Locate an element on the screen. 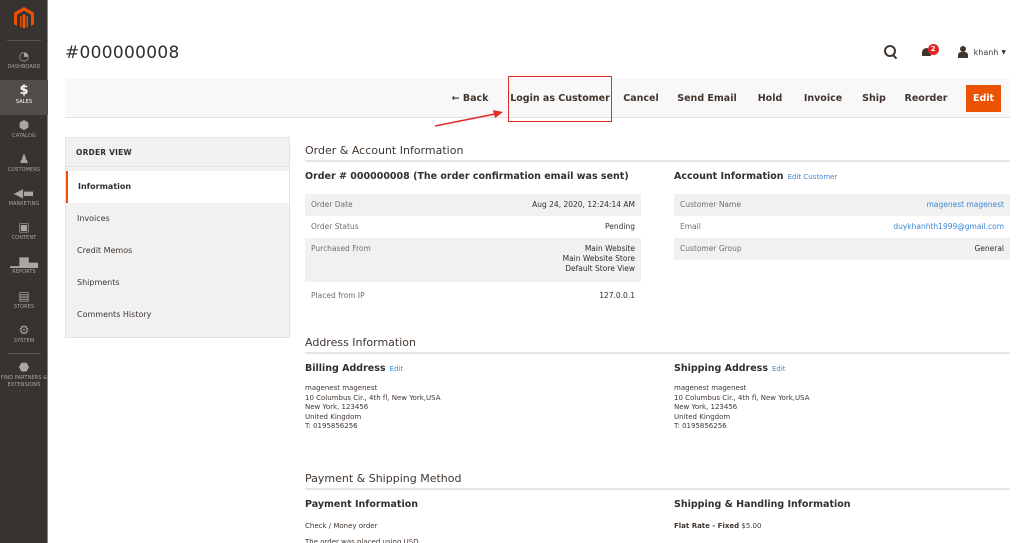 This screenshot has height=543, width=1024. nav-item-reports: ▁▆▃ Reports is located at coordinates (24, 267).